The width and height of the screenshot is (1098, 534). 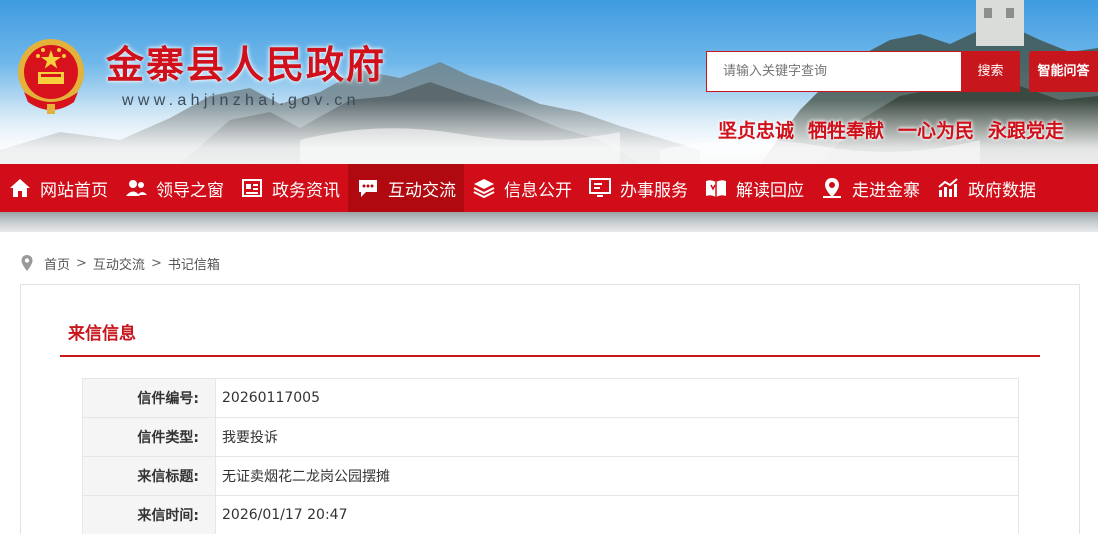 I want to click on breadcrumb: 首页 > 互动交流 > 书记信箱, so click(x=120, y=263).